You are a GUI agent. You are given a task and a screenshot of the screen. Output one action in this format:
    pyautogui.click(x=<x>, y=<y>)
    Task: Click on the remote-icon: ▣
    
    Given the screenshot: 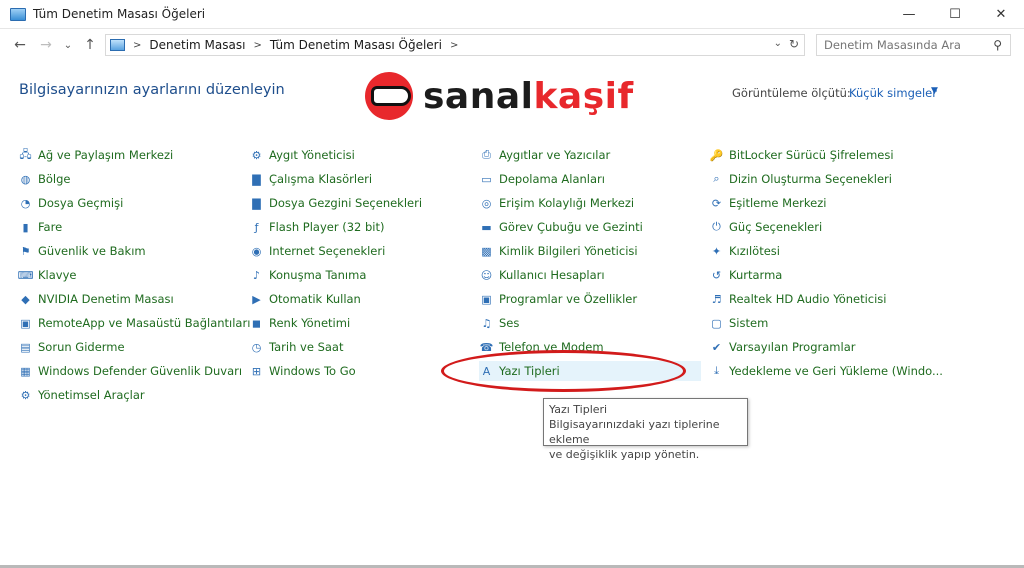 What is the action you would take?
    pyautogui.click(x=25, y=323)
    